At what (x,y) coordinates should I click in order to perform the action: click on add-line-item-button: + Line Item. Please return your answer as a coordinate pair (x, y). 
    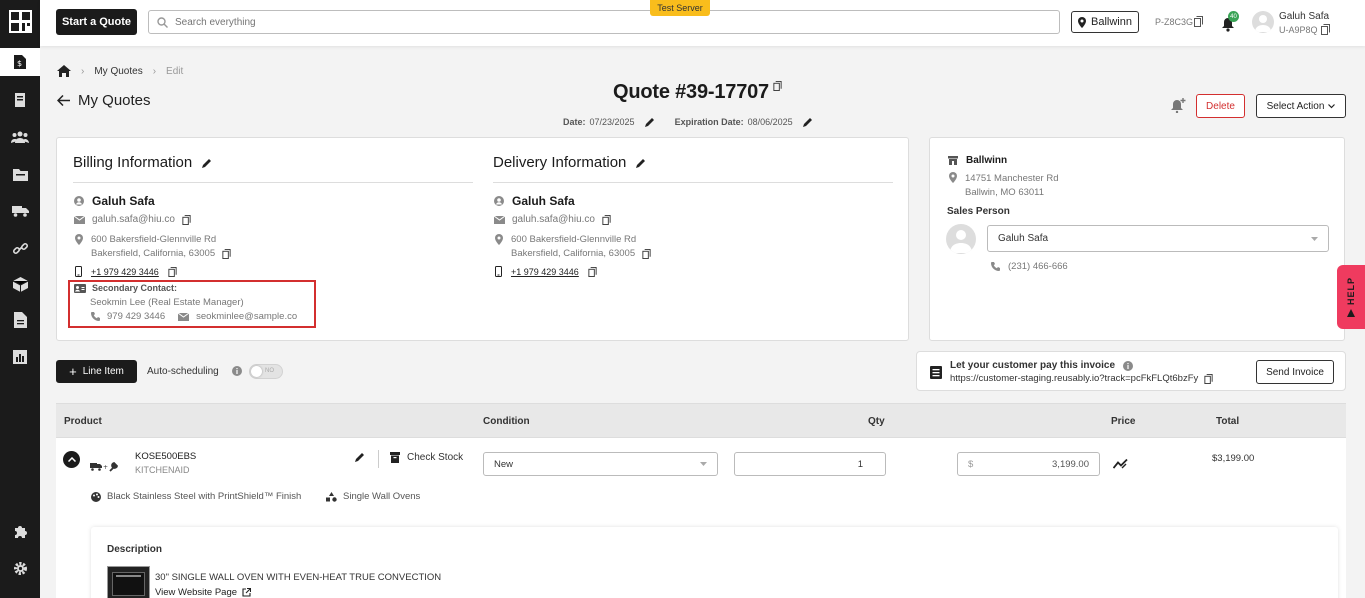
    Looking at the image, I should click on (96, 371).